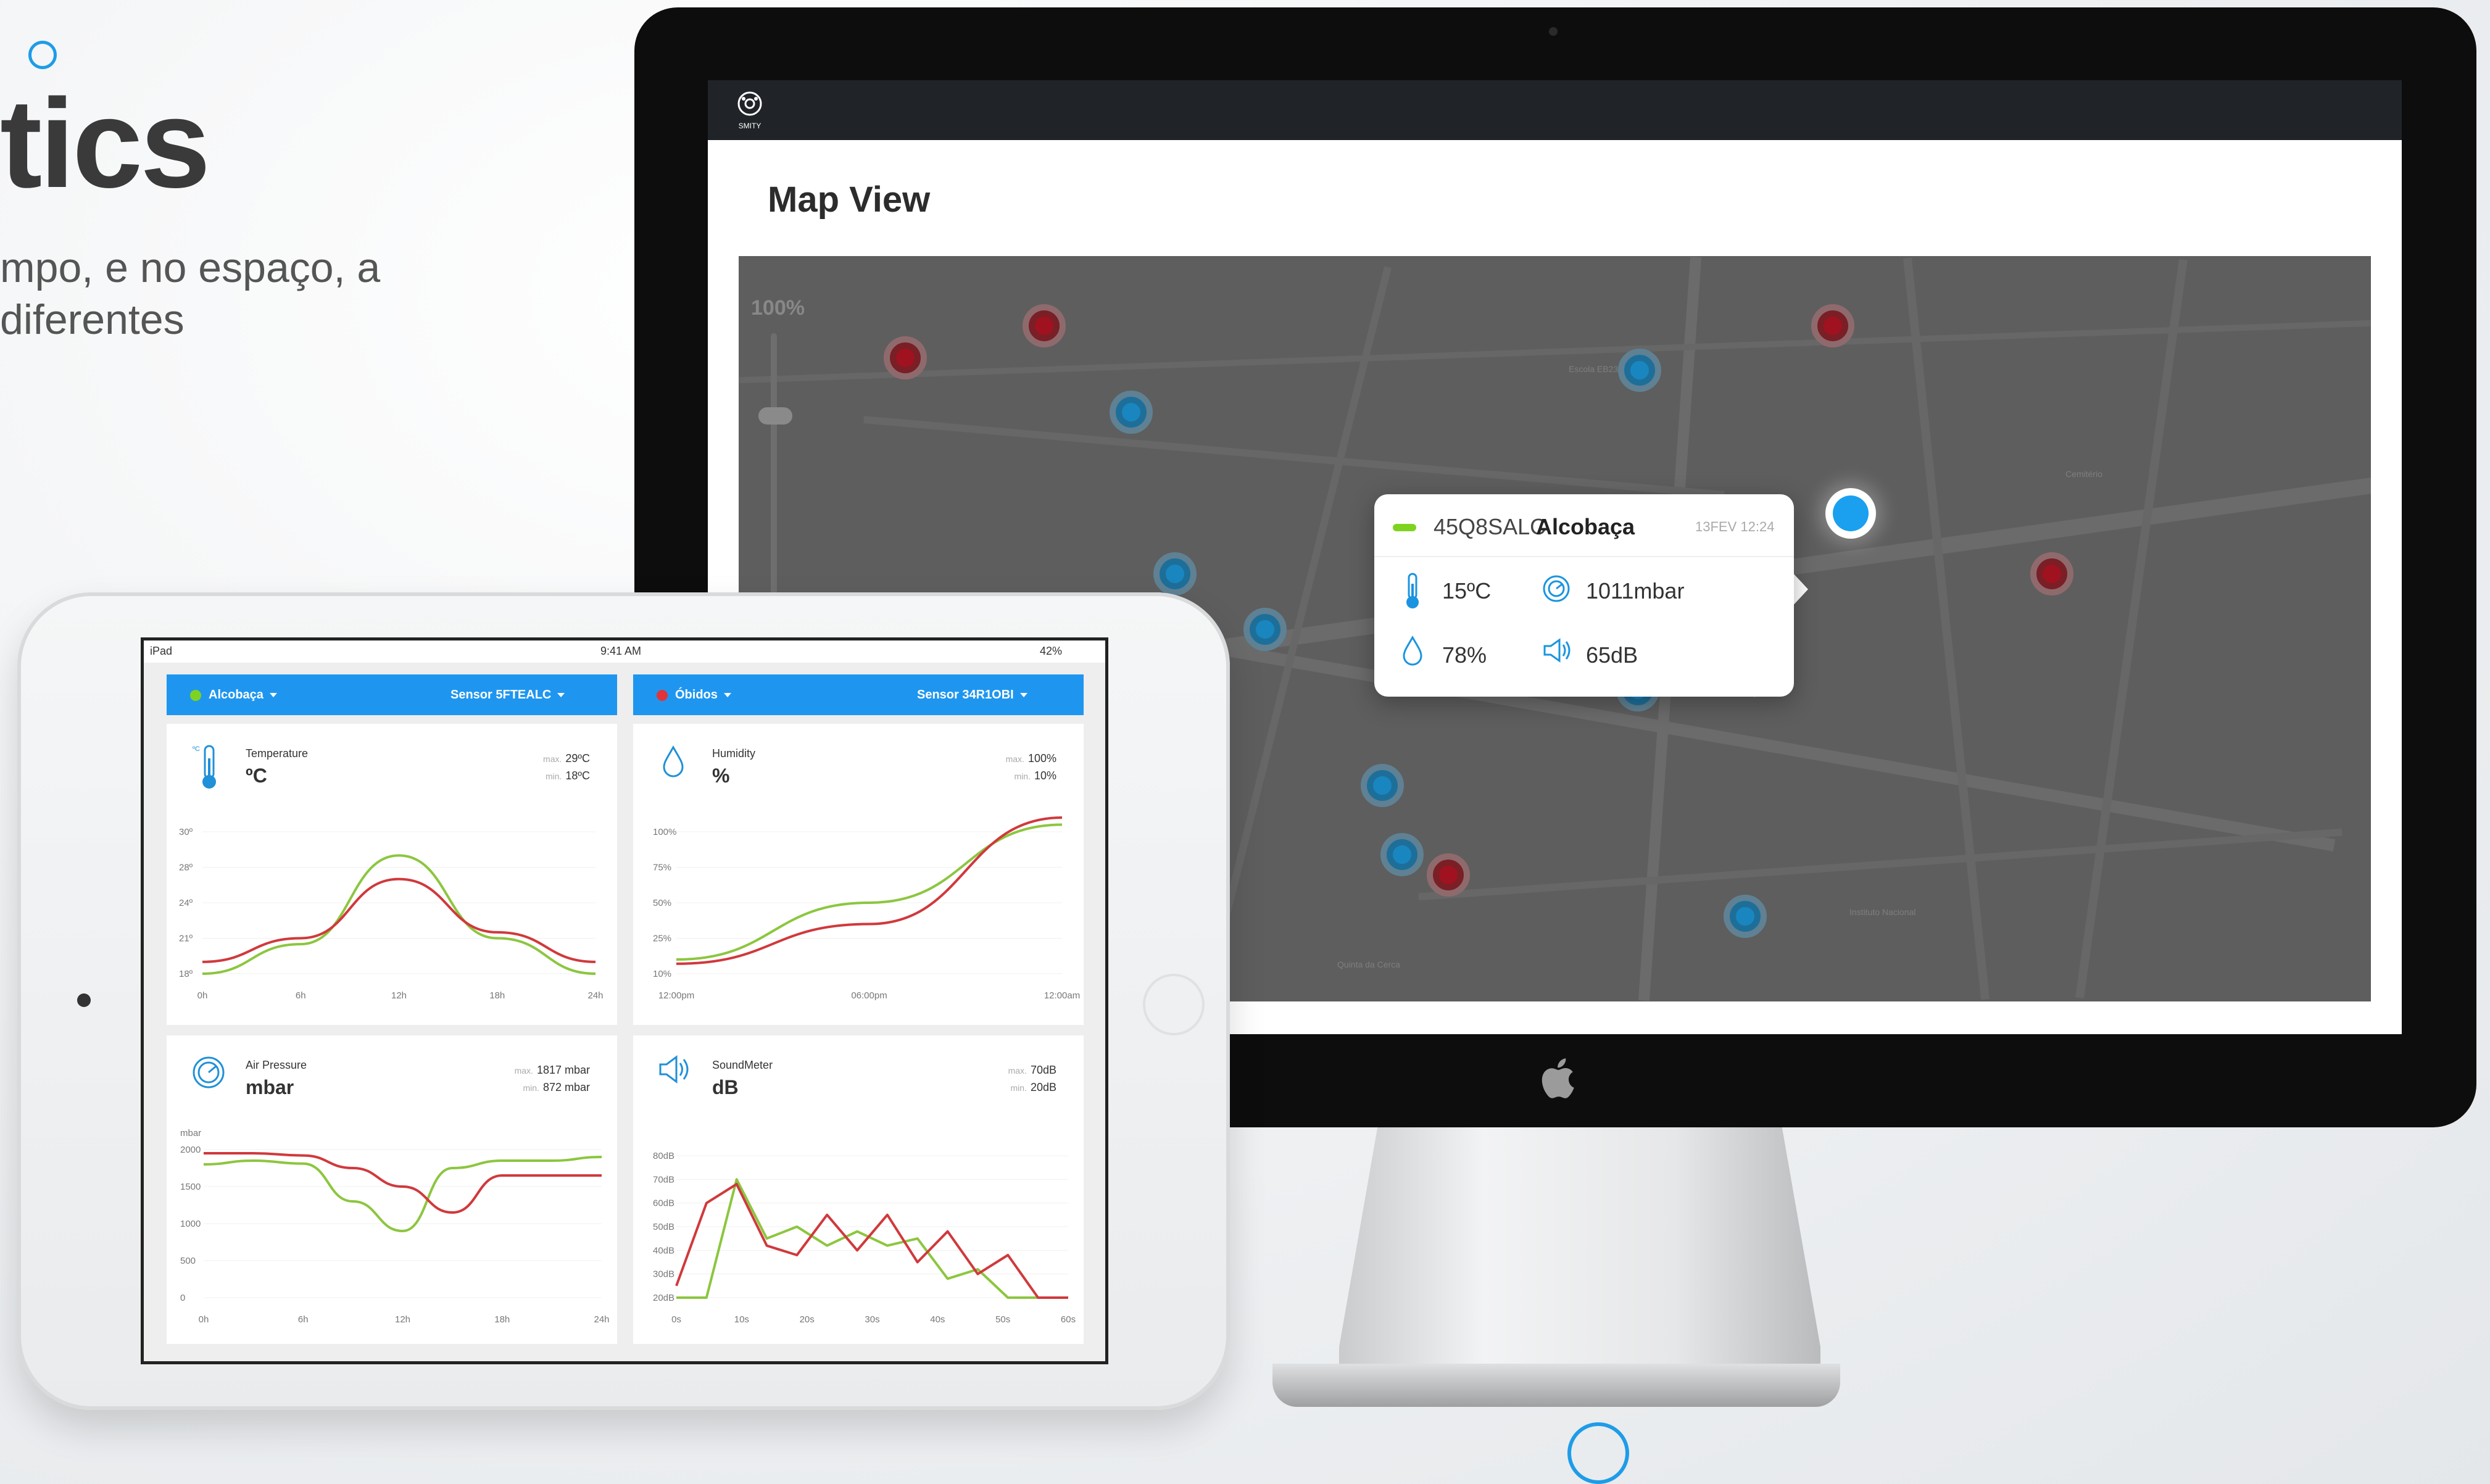 Image resolution: width=2490 pixels, height=1484 pixels. I want to click on sensor-id: 45Q8SALC, so click(1490, 526).